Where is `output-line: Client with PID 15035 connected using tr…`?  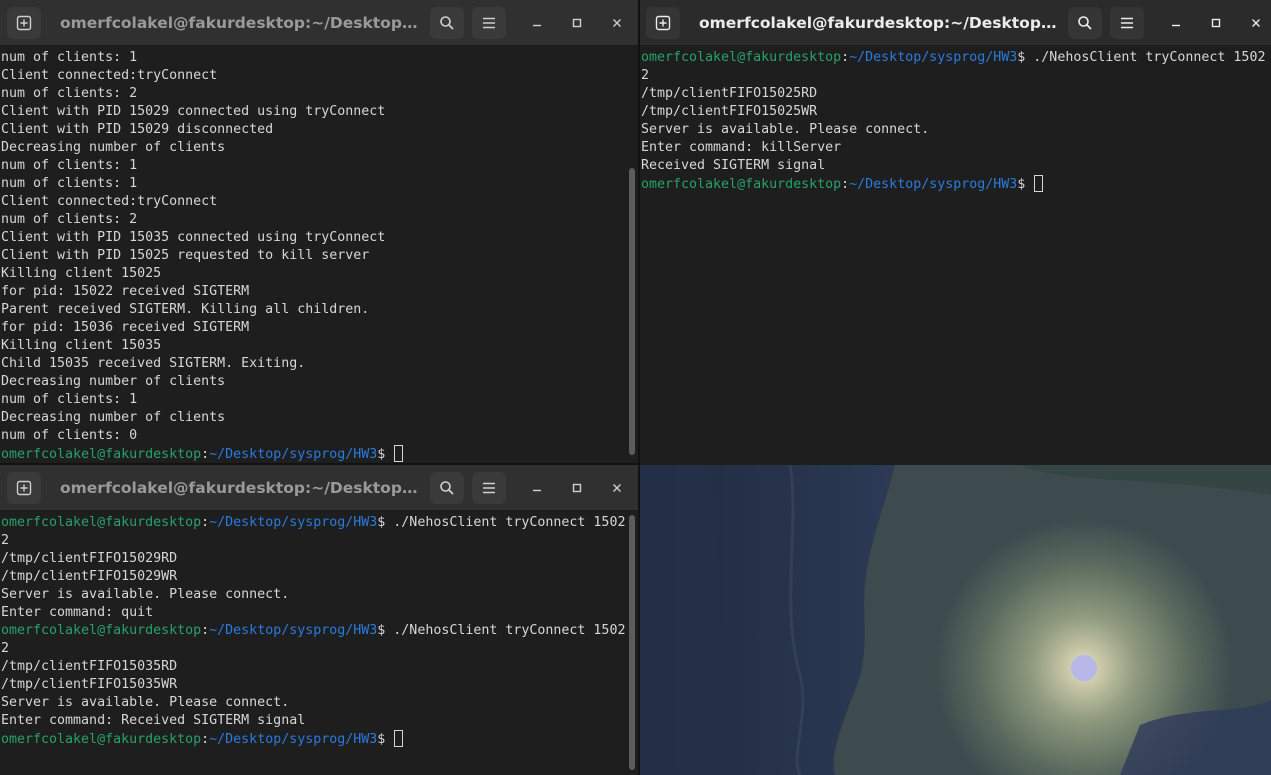 output-line: Client with PID 15035 connected using tr… is located at coordinates (193, 237).